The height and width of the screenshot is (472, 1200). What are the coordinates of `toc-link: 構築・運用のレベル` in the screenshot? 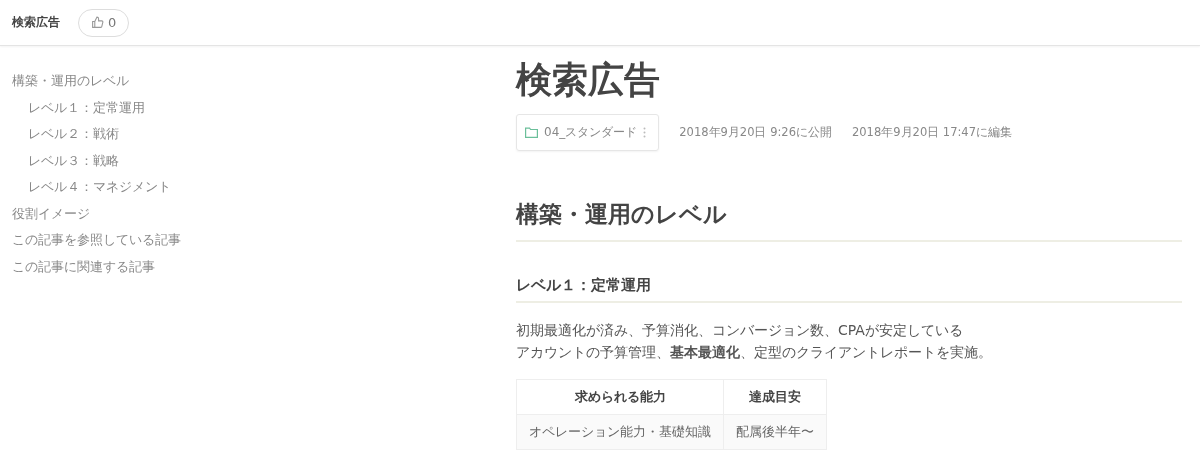 It's located at (70, 81).